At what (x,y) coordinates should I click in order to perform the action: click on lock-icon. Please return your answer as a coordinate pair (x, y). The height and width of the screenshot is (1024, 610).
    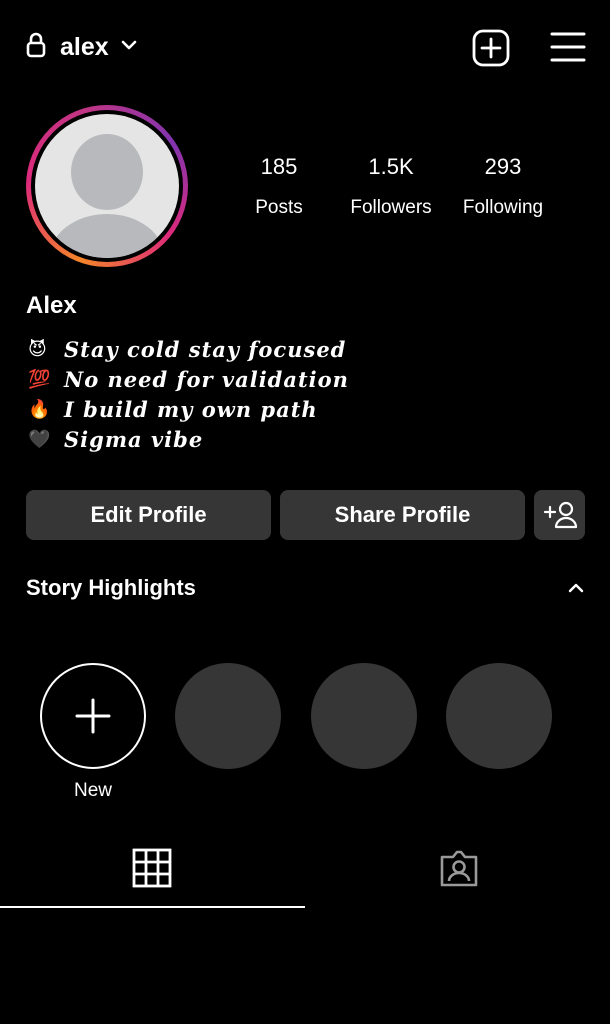
    Looking at the image, I should click on (36, 45).